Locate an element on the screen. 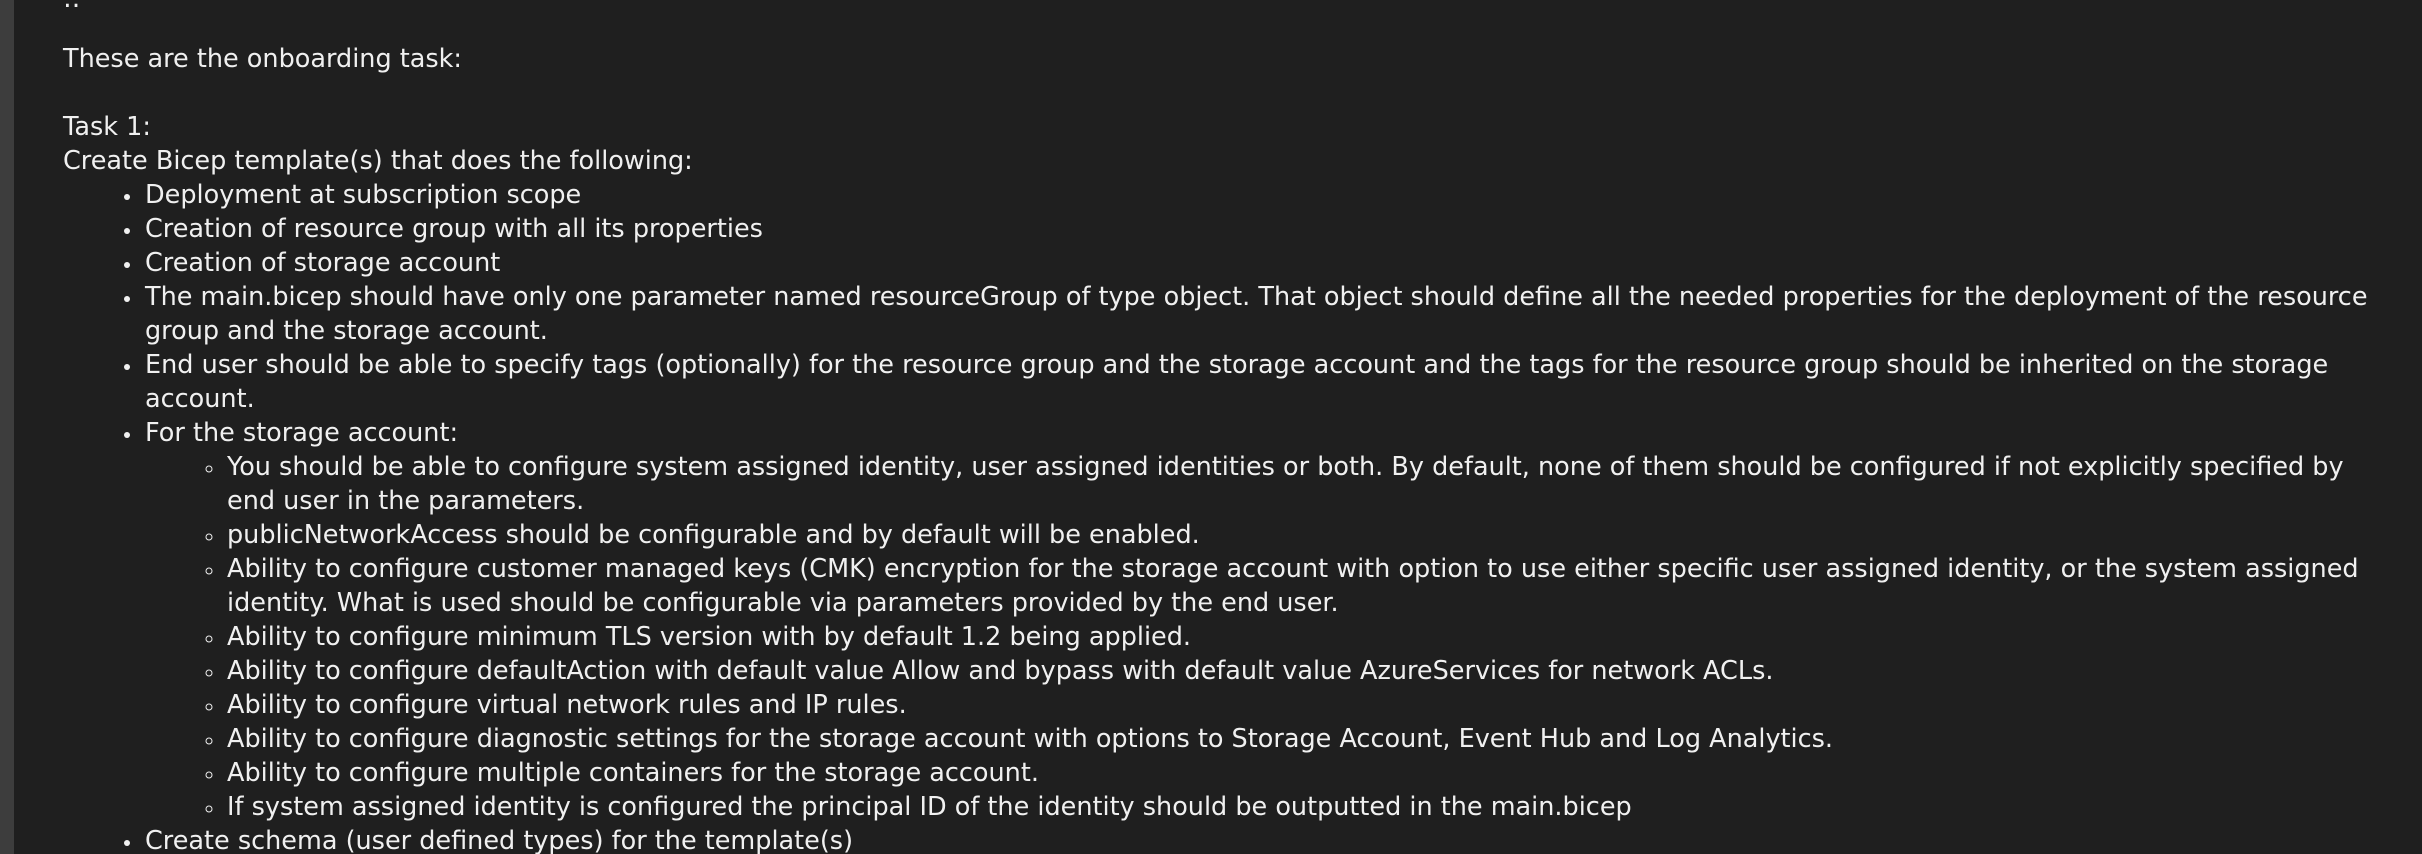  list-item: Creation of storage account is located at coordinates (1268, 263).